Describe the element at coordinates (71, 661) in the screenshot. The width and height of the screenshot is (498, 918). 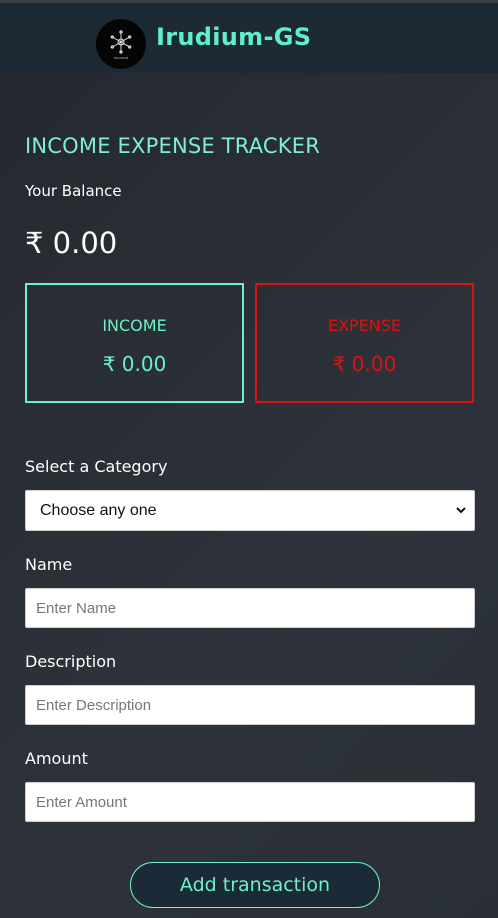
I see `description-label: Description` at that location.